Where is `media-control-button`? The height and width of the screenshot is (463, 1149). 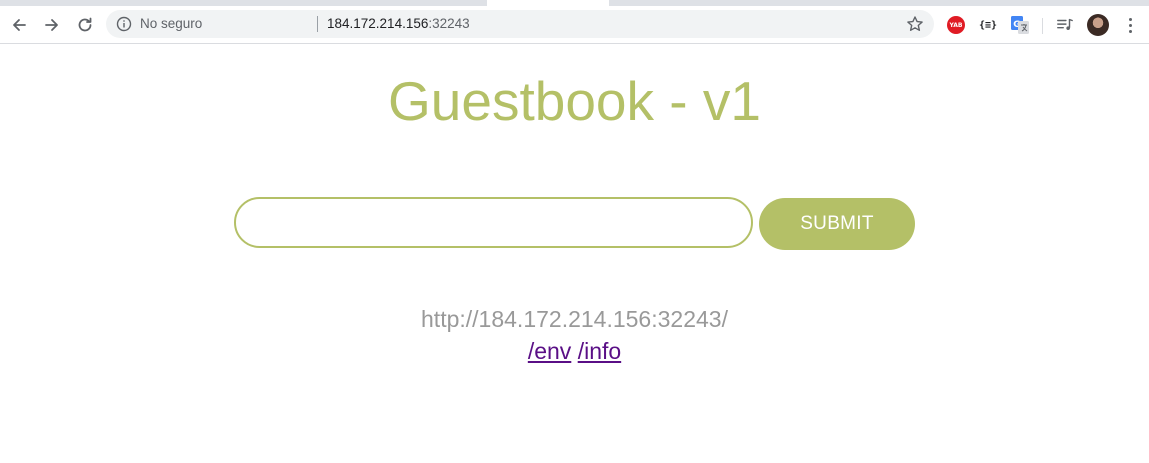
media-control-button is located at coordinates (1065, 25).